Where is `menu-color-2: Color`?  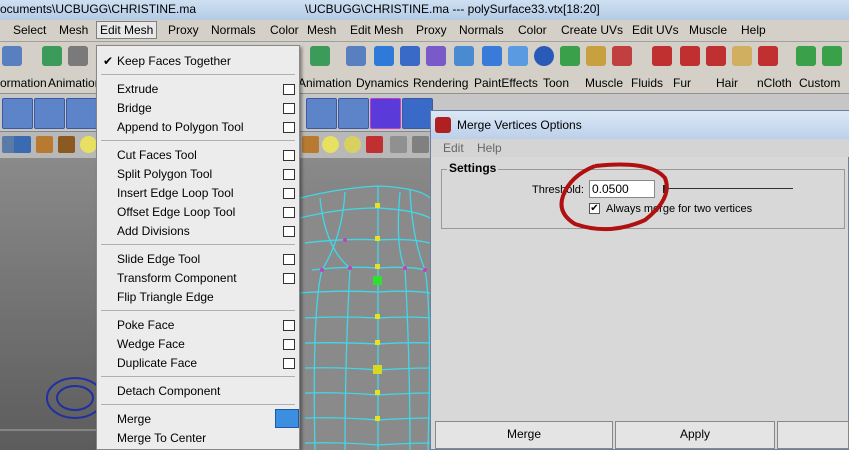 menu-color-2: Color is located at coordinates (532, 30).